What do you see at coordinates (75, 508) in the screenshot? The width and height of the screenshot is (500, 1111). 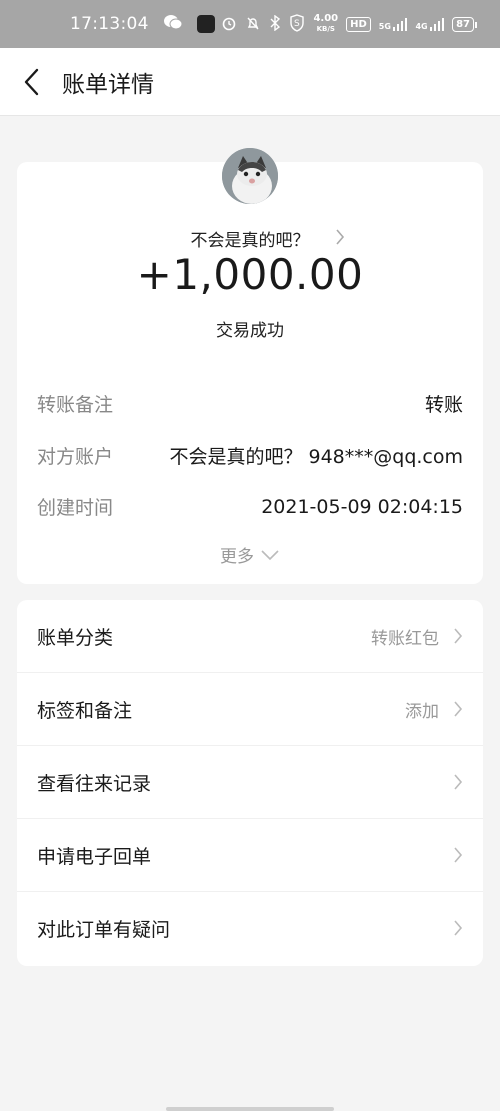 I see `detail-label: 创建时间` at bounding box center [75, 508].